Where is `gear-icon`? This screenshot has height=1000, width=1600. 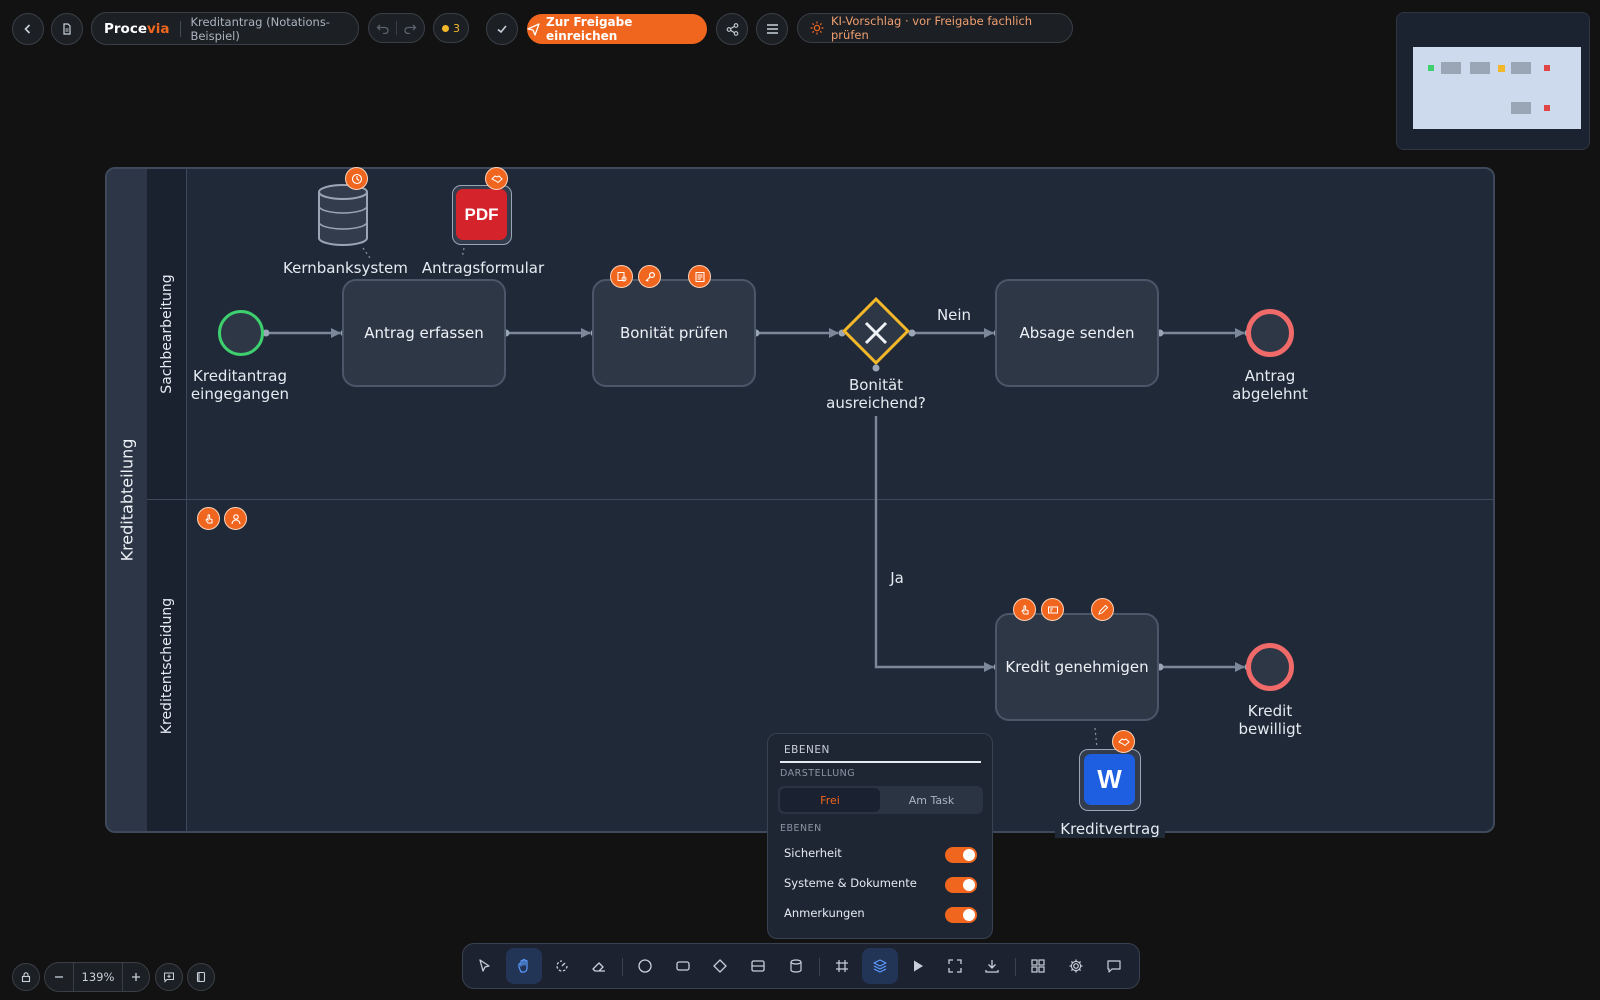
gear-icon is located at coordinates (1076, 966).